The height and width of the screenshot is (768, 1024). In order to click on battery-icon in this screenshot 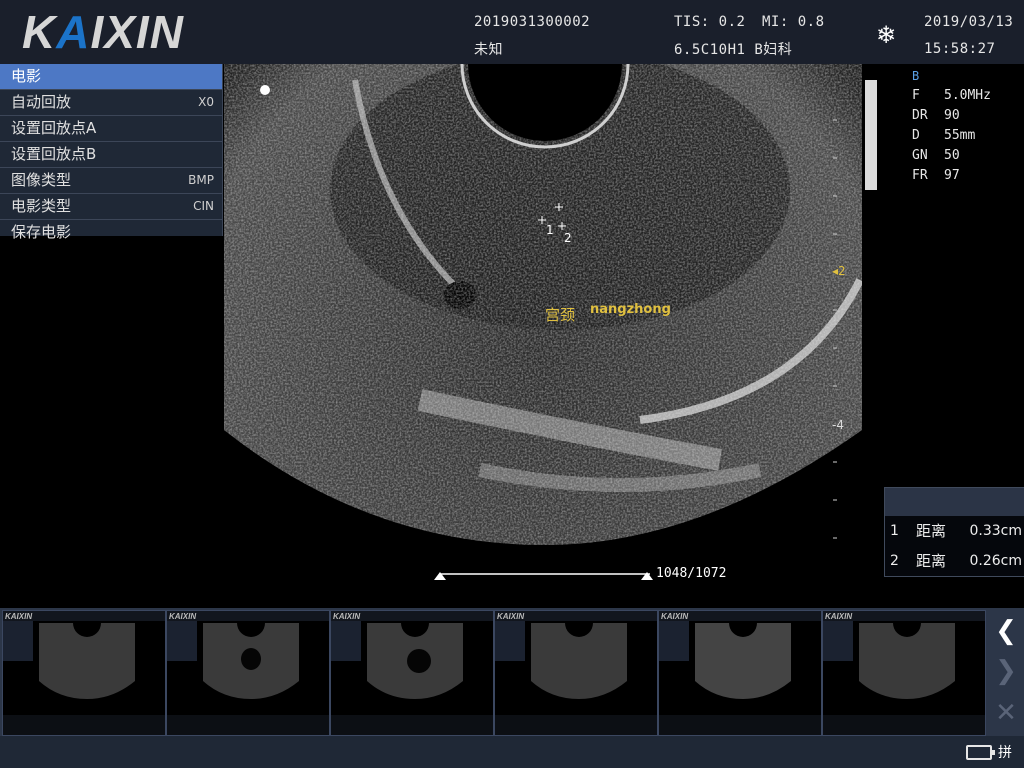, I will do `click(980, 752)`.